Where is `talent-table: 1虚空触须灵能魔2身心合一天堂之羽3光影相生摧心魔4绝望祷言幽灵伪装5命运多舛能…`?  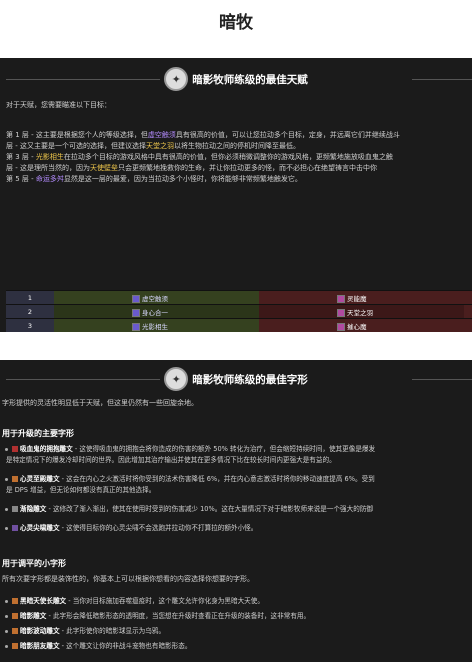
talent-table: 1虚空触须灵能魔2身心合一天堂之羽3光影相生摧心魔4绝望祷言幽灵伪装5命运多舛能… is located at coordinates (239, 311).